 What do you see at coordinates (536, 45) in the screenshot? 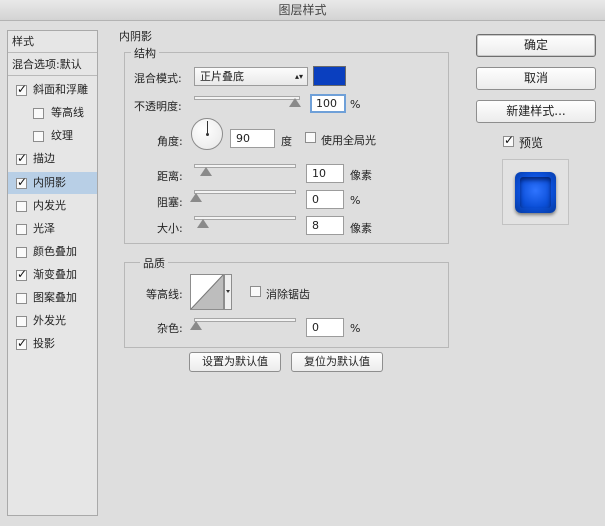
I see `ok-button: 确定` at bounding box center [536, 45].